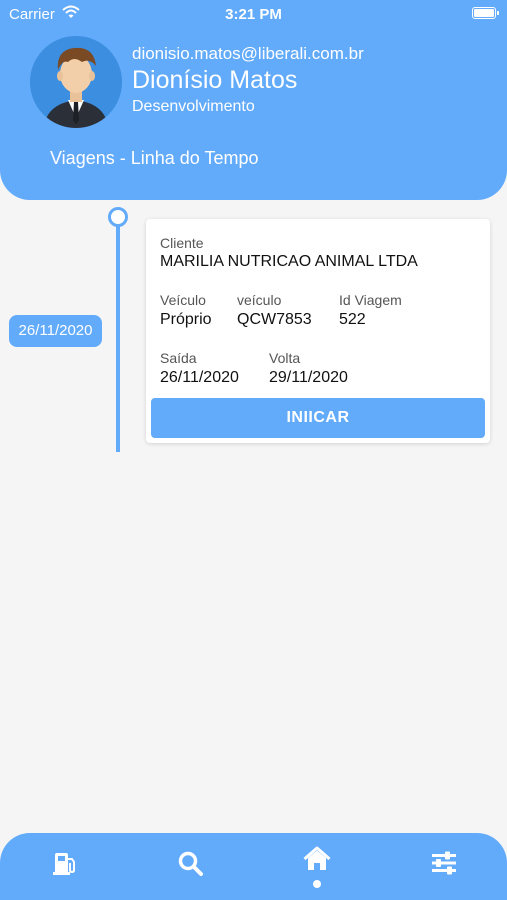  I want to click on client-label: Cliente, so click(182, 243).